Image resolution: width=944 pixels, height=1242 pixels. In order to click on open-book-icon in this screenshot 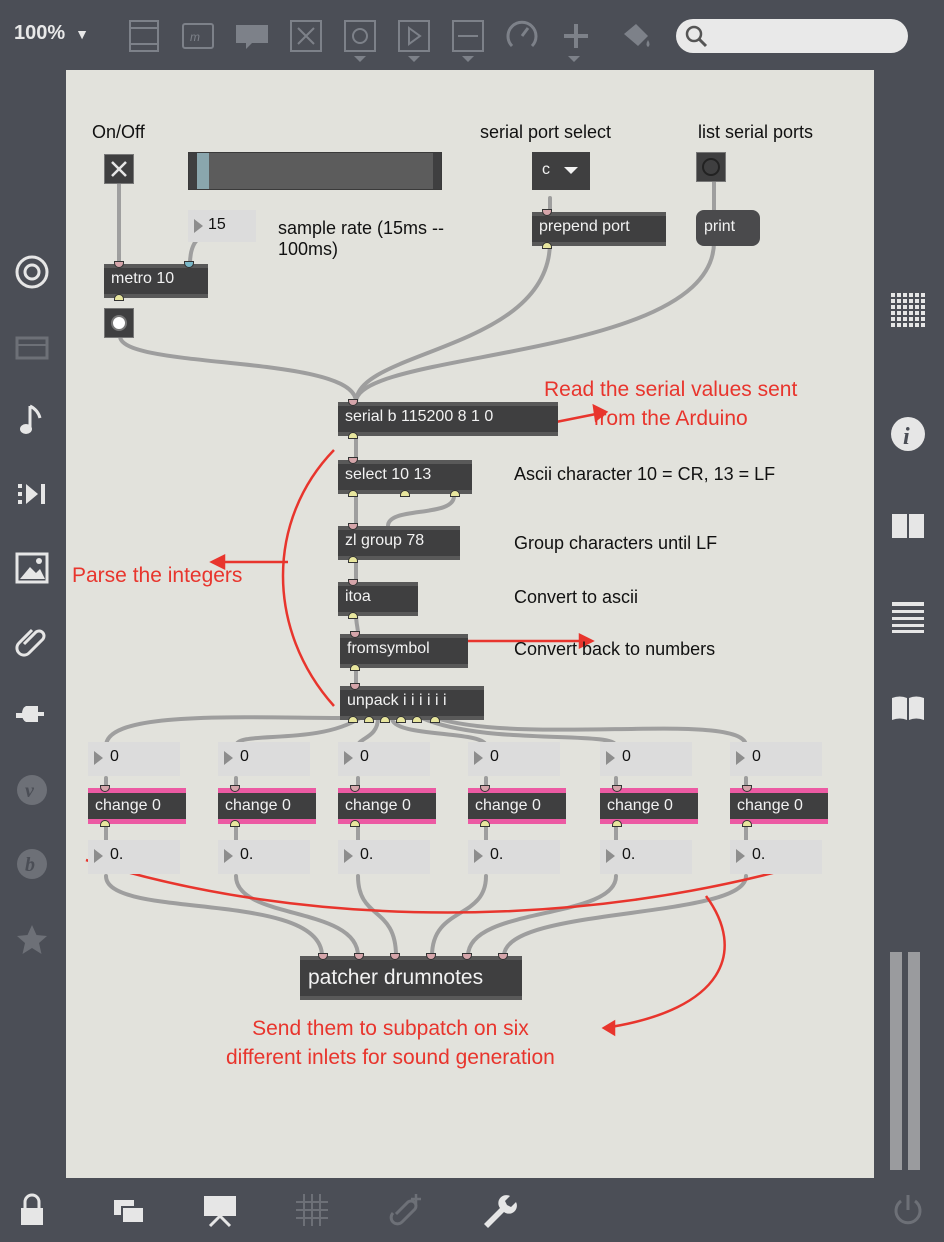, I will do `click(908, 708)`.